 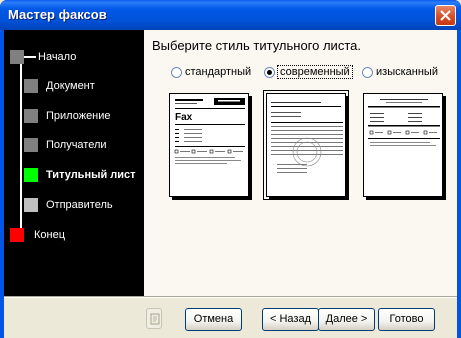 I want to click on step-sender: Отправитель, so click(x=74, y=207).